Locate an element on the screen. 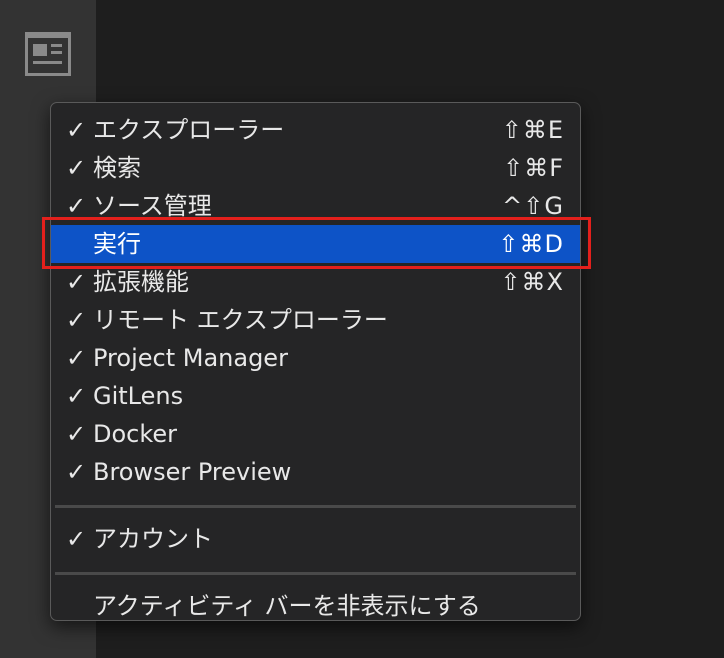  menu-item-project-manager: ✓ Project Manager is located at coordinates (315, 358).